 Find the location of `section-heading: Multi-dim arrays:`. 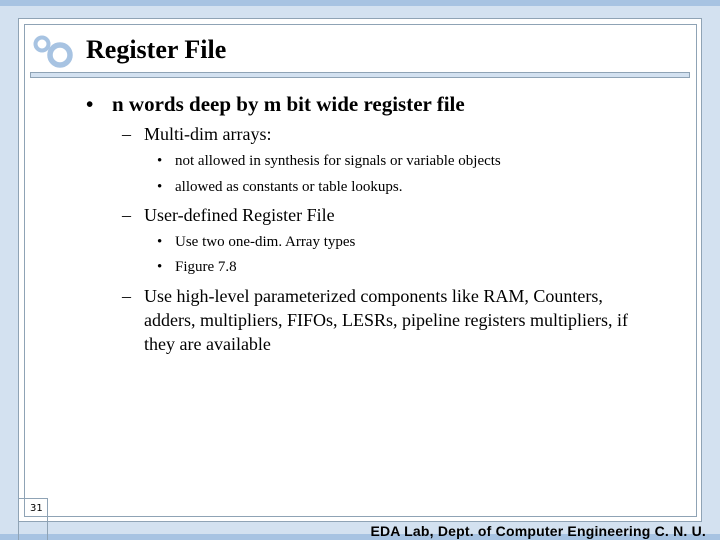

section-heading: Multi-dim arrays: is located at coordinates (208, 134).